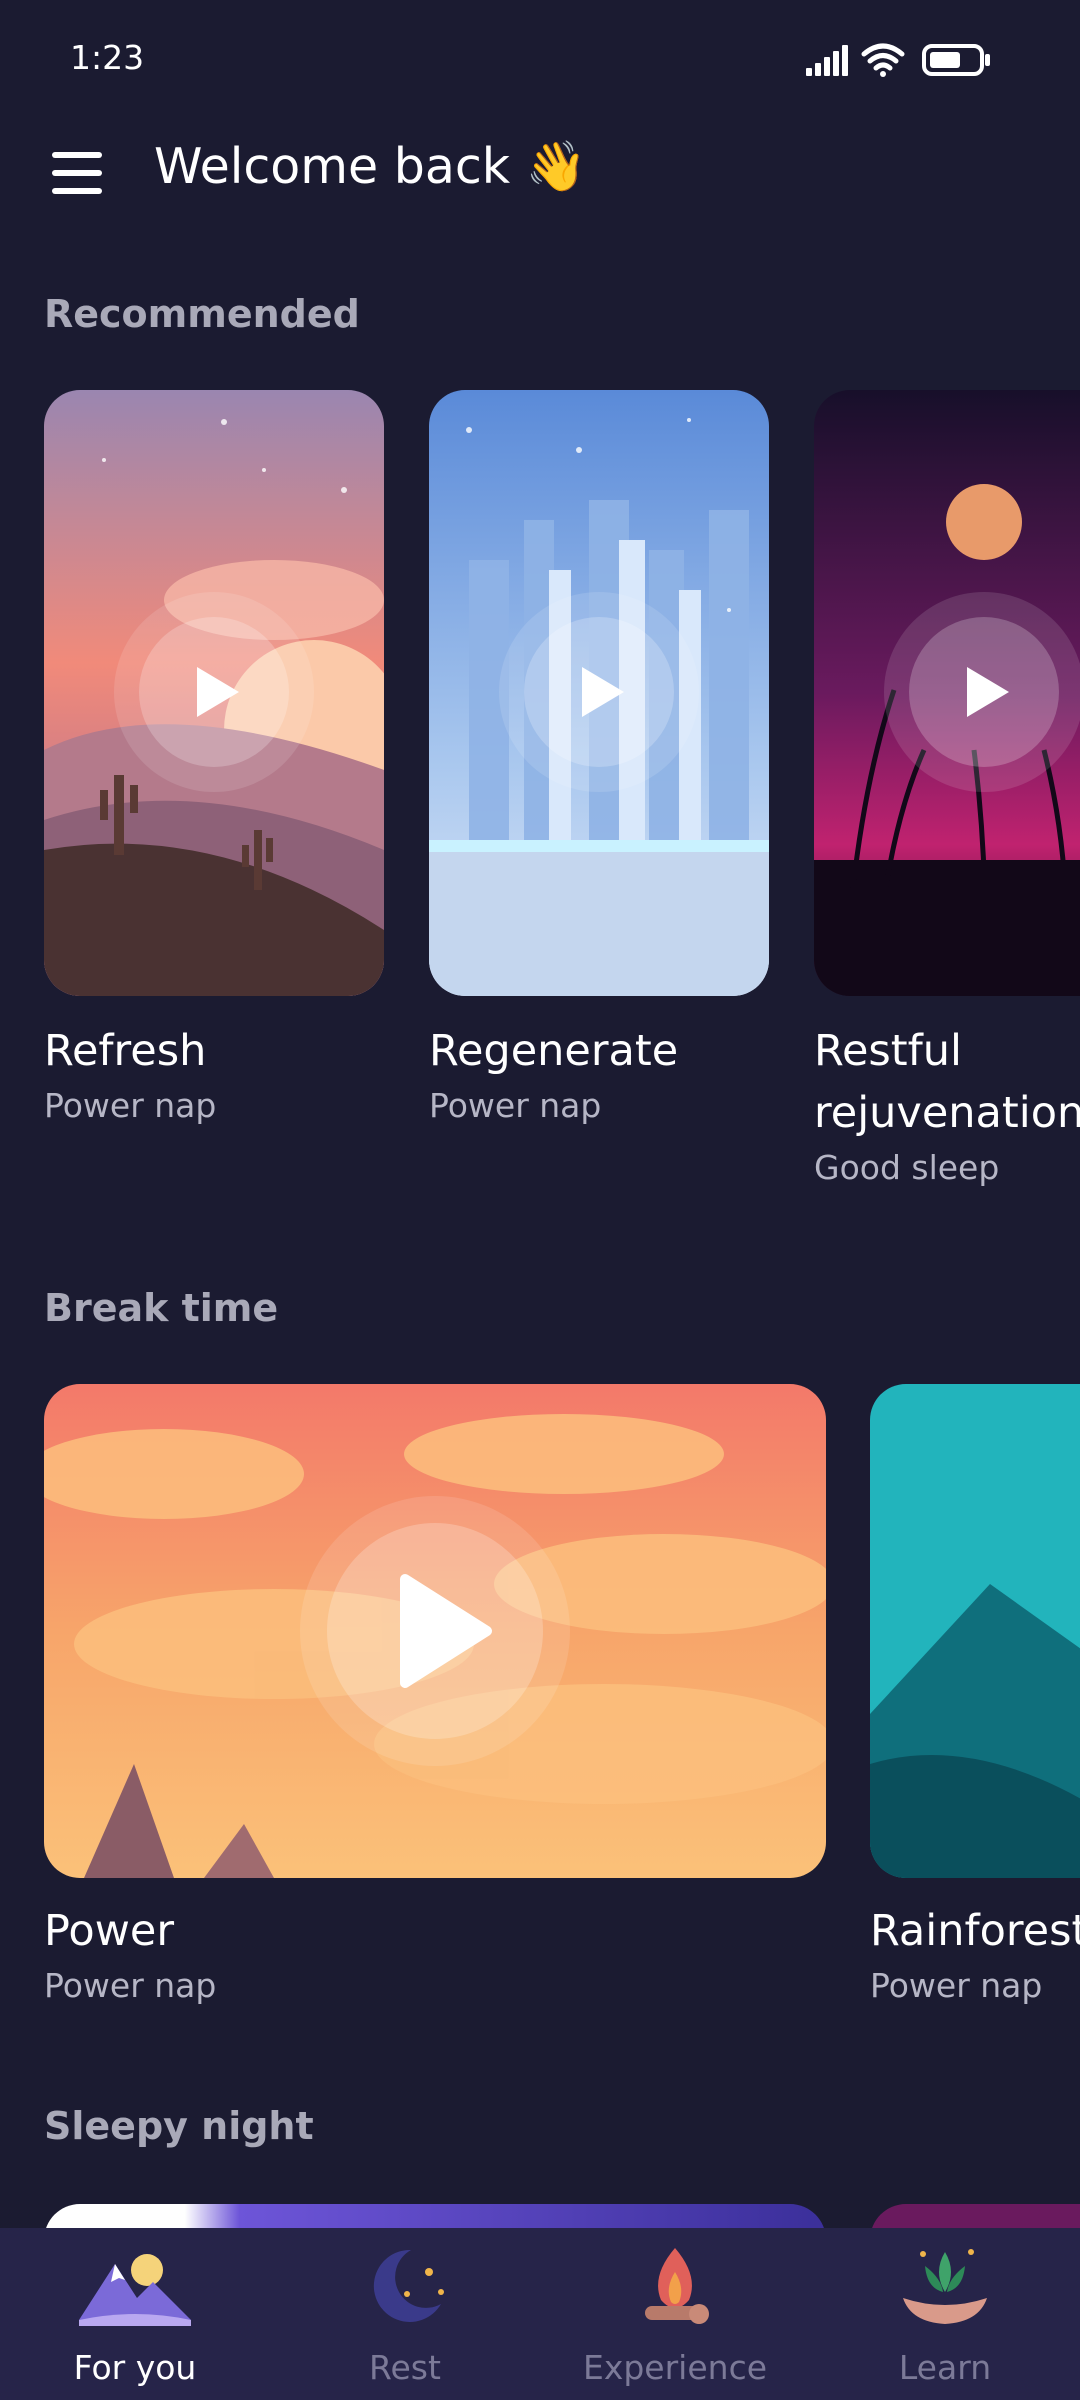 Image resolution: width=1080 pixels, height=2400 pixels. What do you see at coordinates (677, 2286) in the screenshot?
I see `campfire-icon` at bounding box center [677, 2286].